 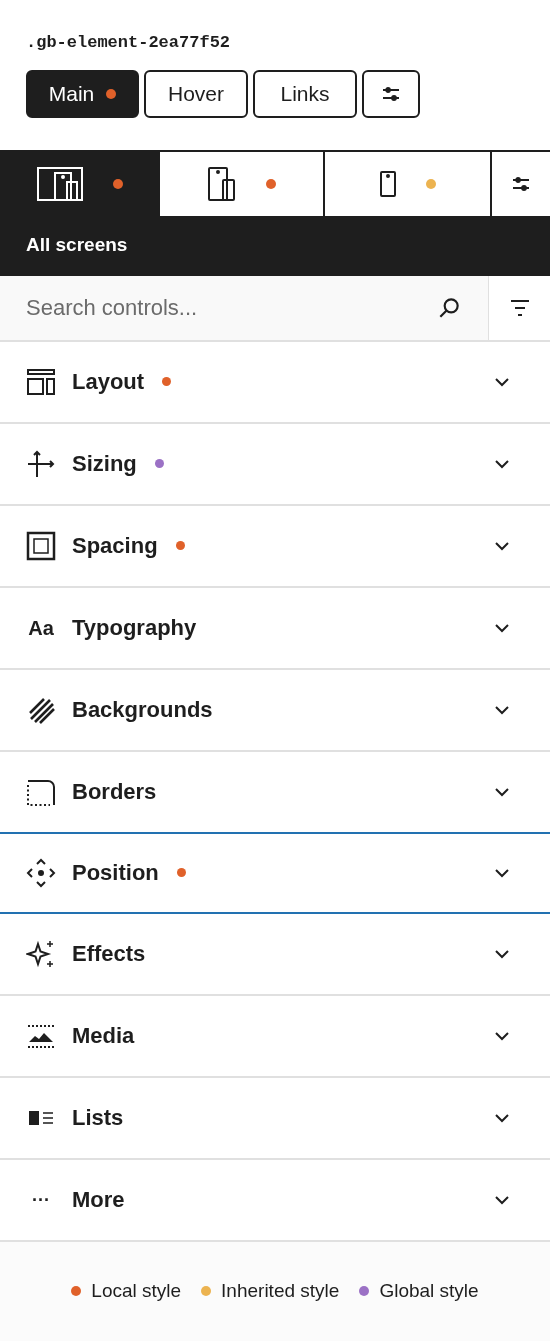 I want to click on section-title: Borders, so click(x=114, y=792).